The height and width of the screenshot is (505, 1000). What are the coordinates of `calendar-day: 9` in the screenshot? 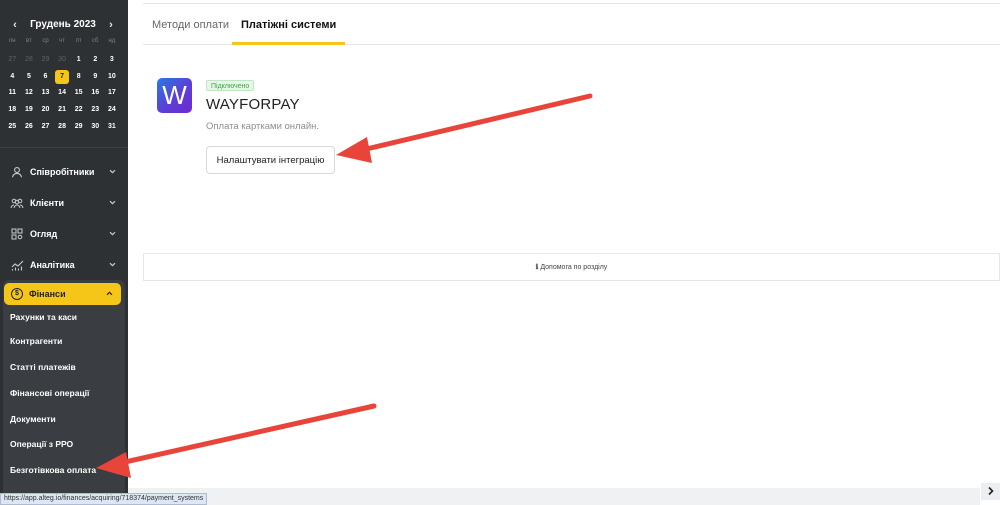 It's located at (95, 77).